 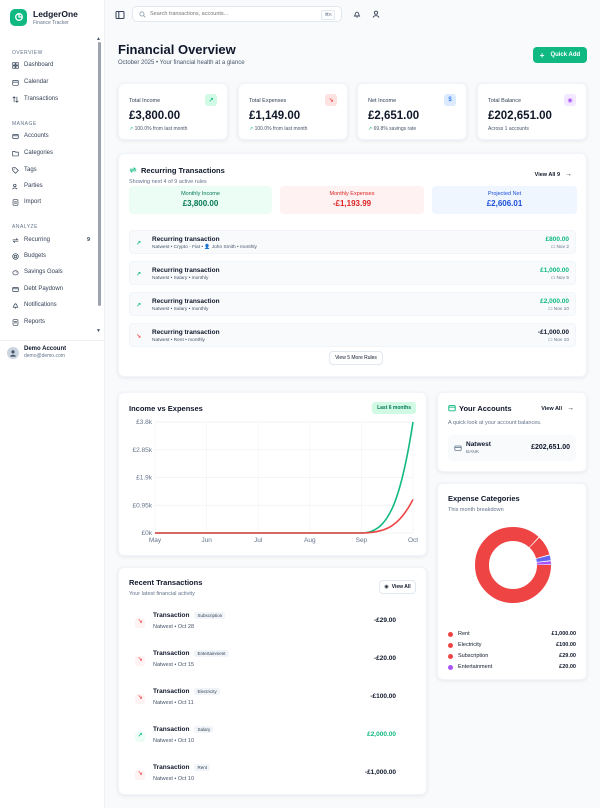 What do you see at coordinates (120, 15) in the screenshot?
I see `sidebar-toggle-icon` at bounding box center [120, 15].